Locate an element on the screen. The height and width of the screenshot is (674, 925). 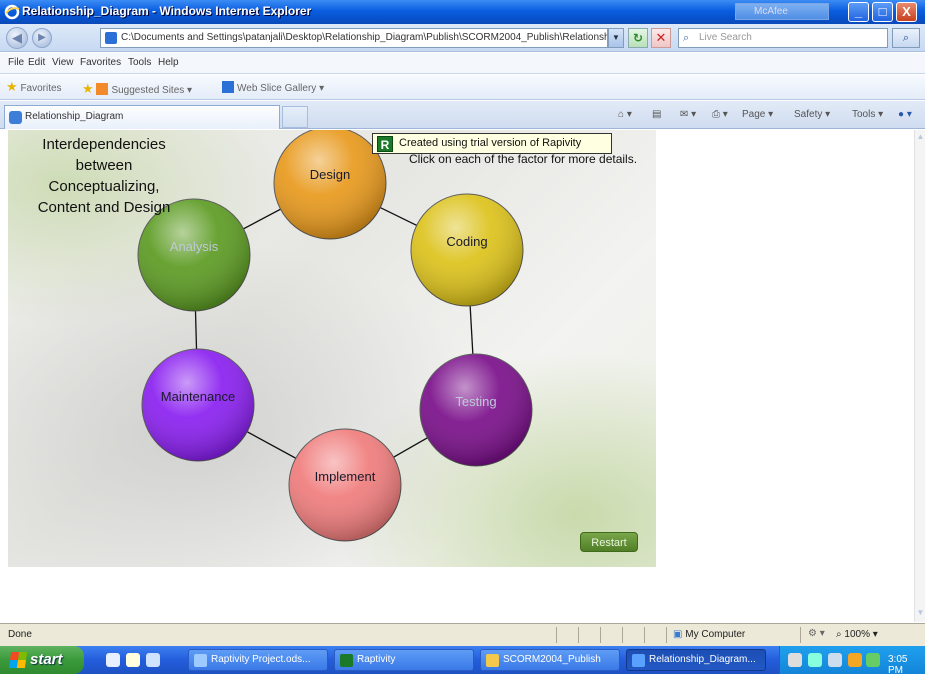
system-tray: 3:05 PM is located at coordinates (852, 660).